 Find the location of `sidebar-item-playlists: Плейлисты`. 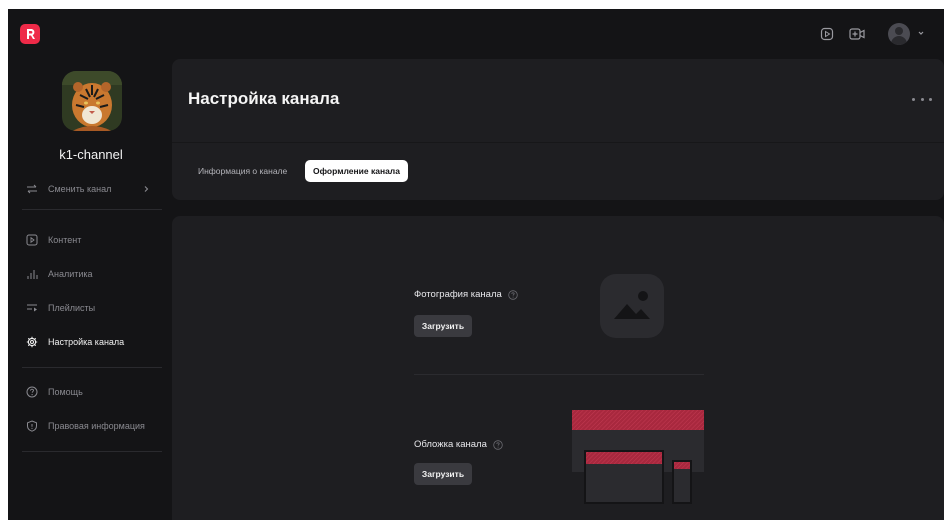

sidebar-item-playlists: Плейлисты is located at coordinates (96, 308).